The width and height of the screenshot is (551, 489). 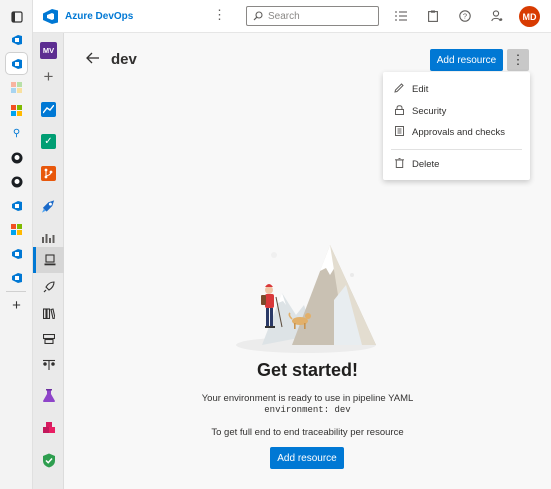 I want to click on shield-check-icon, so click(x=48, y=460).